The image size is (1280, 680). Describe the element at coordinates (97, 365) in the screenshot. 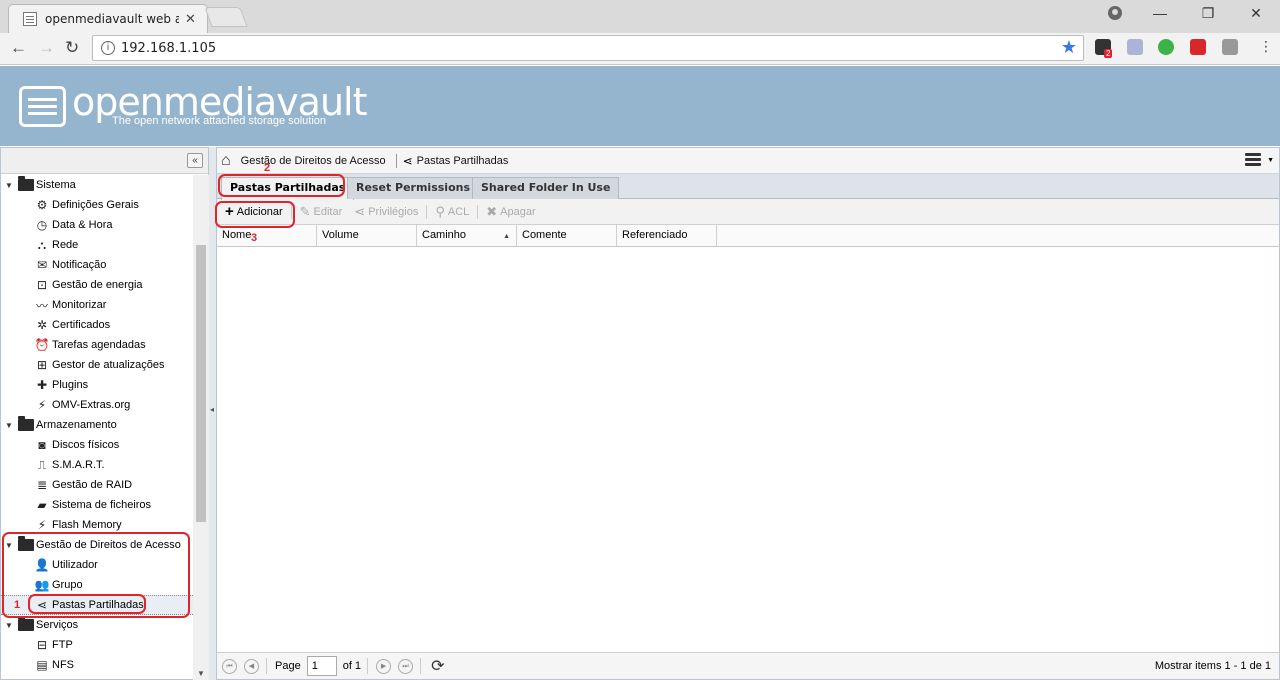

I see `tree-item: ⊞ Gestor de atualizações` at that location.